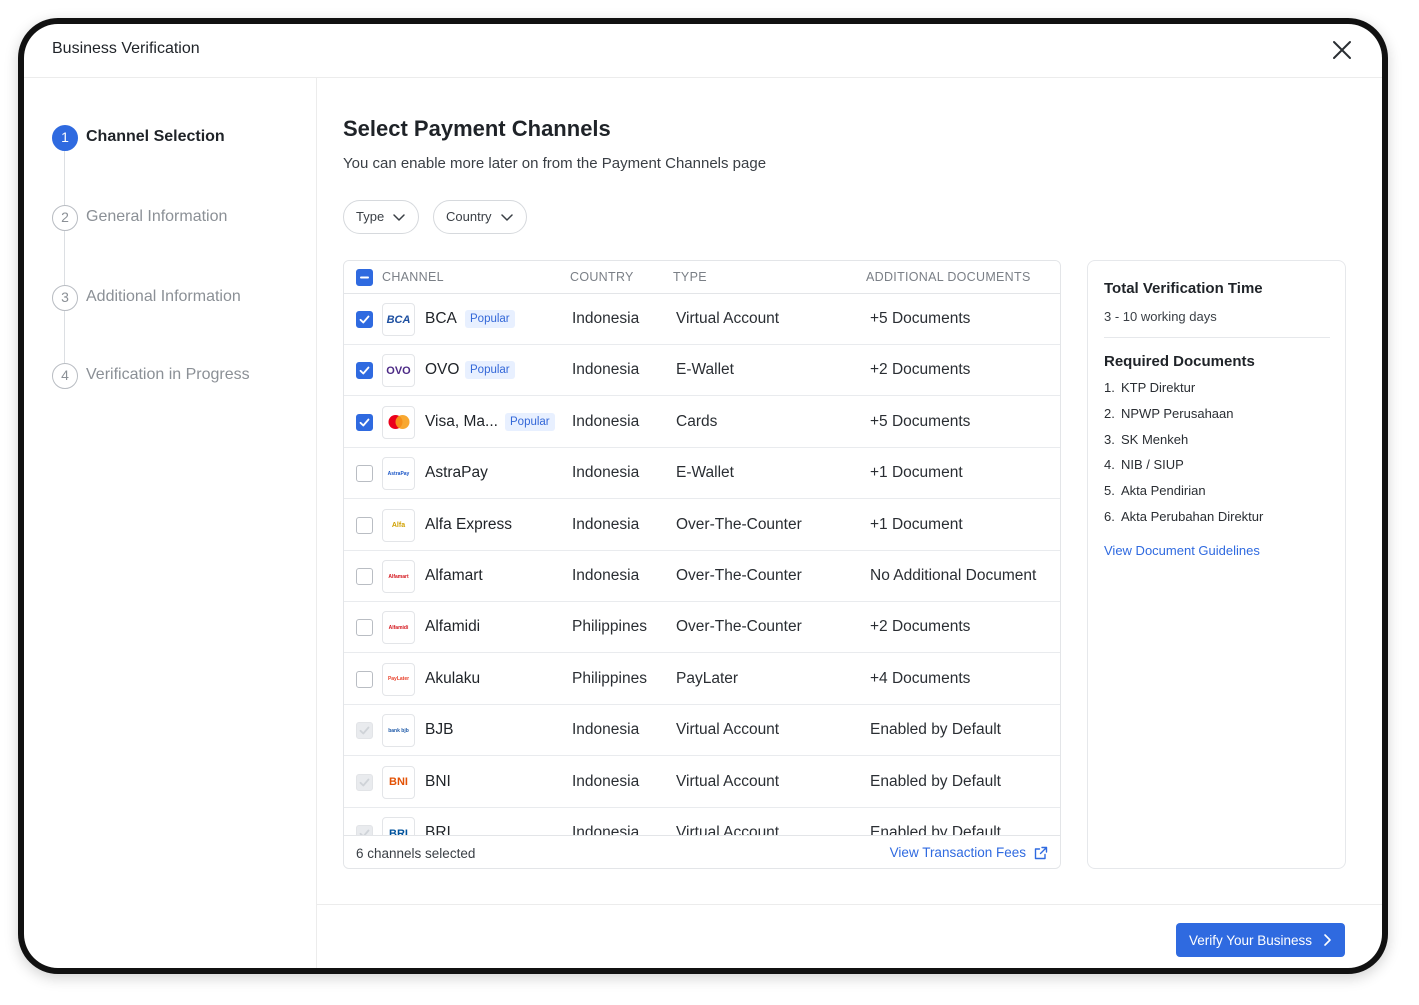  I want to click on channel-logo-text: BNI, so click(398, 782).